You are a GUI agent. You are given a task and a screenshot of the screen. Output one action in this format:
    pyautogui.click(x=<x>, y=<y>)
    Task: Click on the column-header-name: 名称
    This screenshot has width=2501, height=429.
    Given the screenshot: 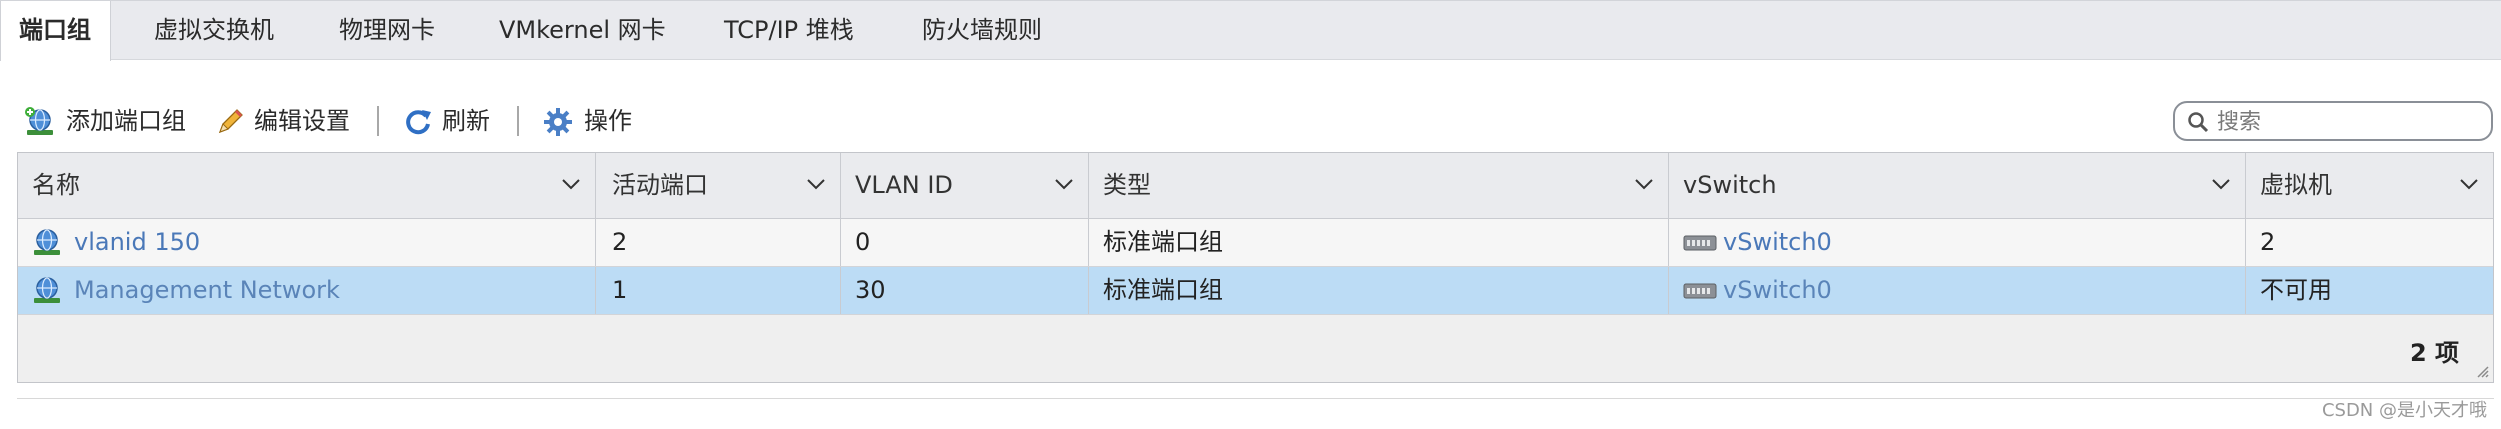 What is the action you would take?
    pyautogui.click(x=307, y=185)
    